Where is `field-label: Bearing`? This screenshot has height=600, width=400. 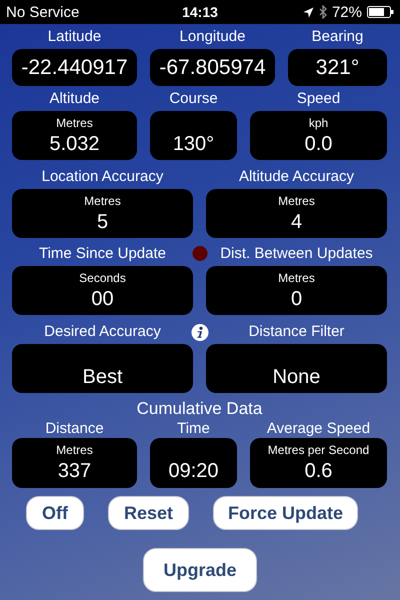 field-label: Bearing is located at coordinates (338, 36).